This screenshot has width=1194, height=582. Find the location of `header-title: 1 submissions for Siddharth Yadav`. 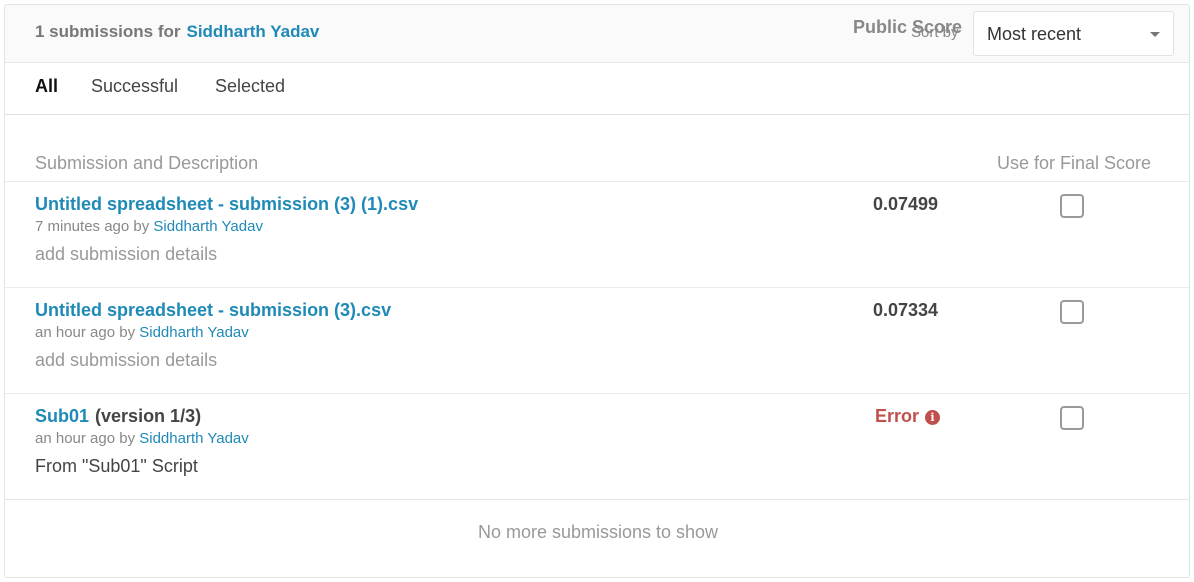

header-title: 1 submissions for Siddharth Yadav is located at coordinates (177, 32).